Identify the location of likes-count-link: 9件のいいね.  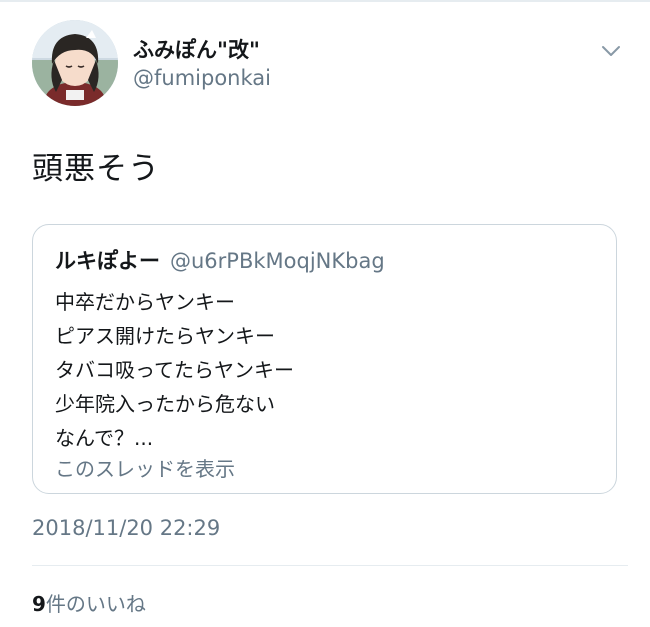
(89, 602).